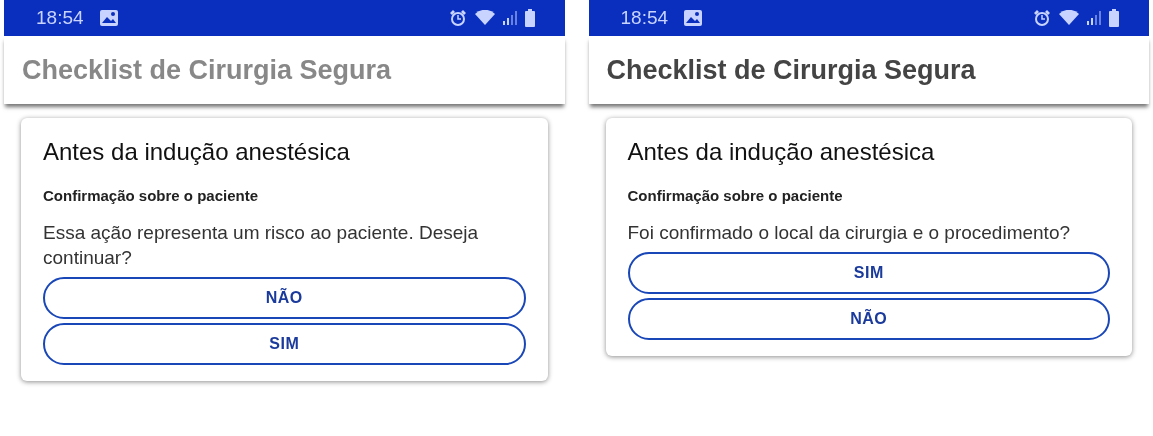  I want to click on question-text: Essa ação representa um risco ao paciente. Deseja continuar?, so click(261, 245).